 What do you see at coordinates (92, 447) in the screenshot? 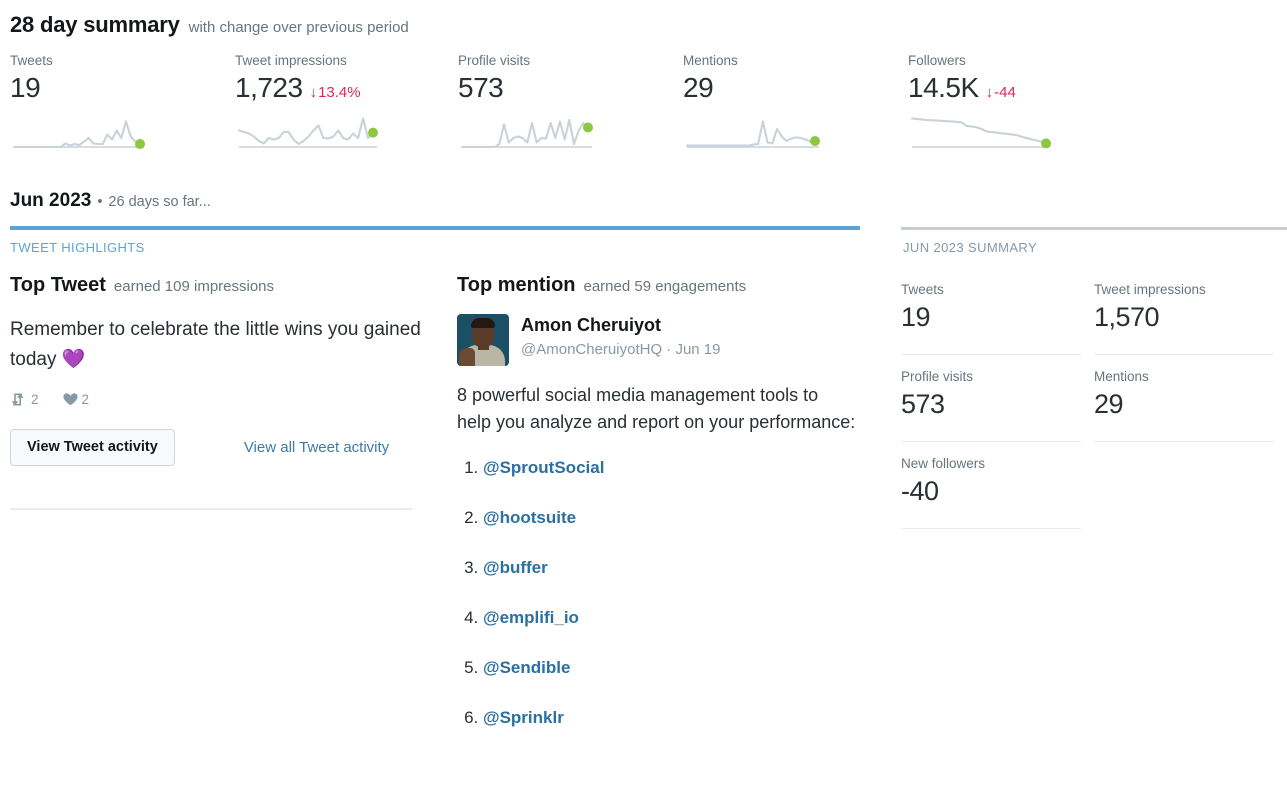
I see `view-tweet-activity-button: View Tweet activity` at bounding box center [92, 447].